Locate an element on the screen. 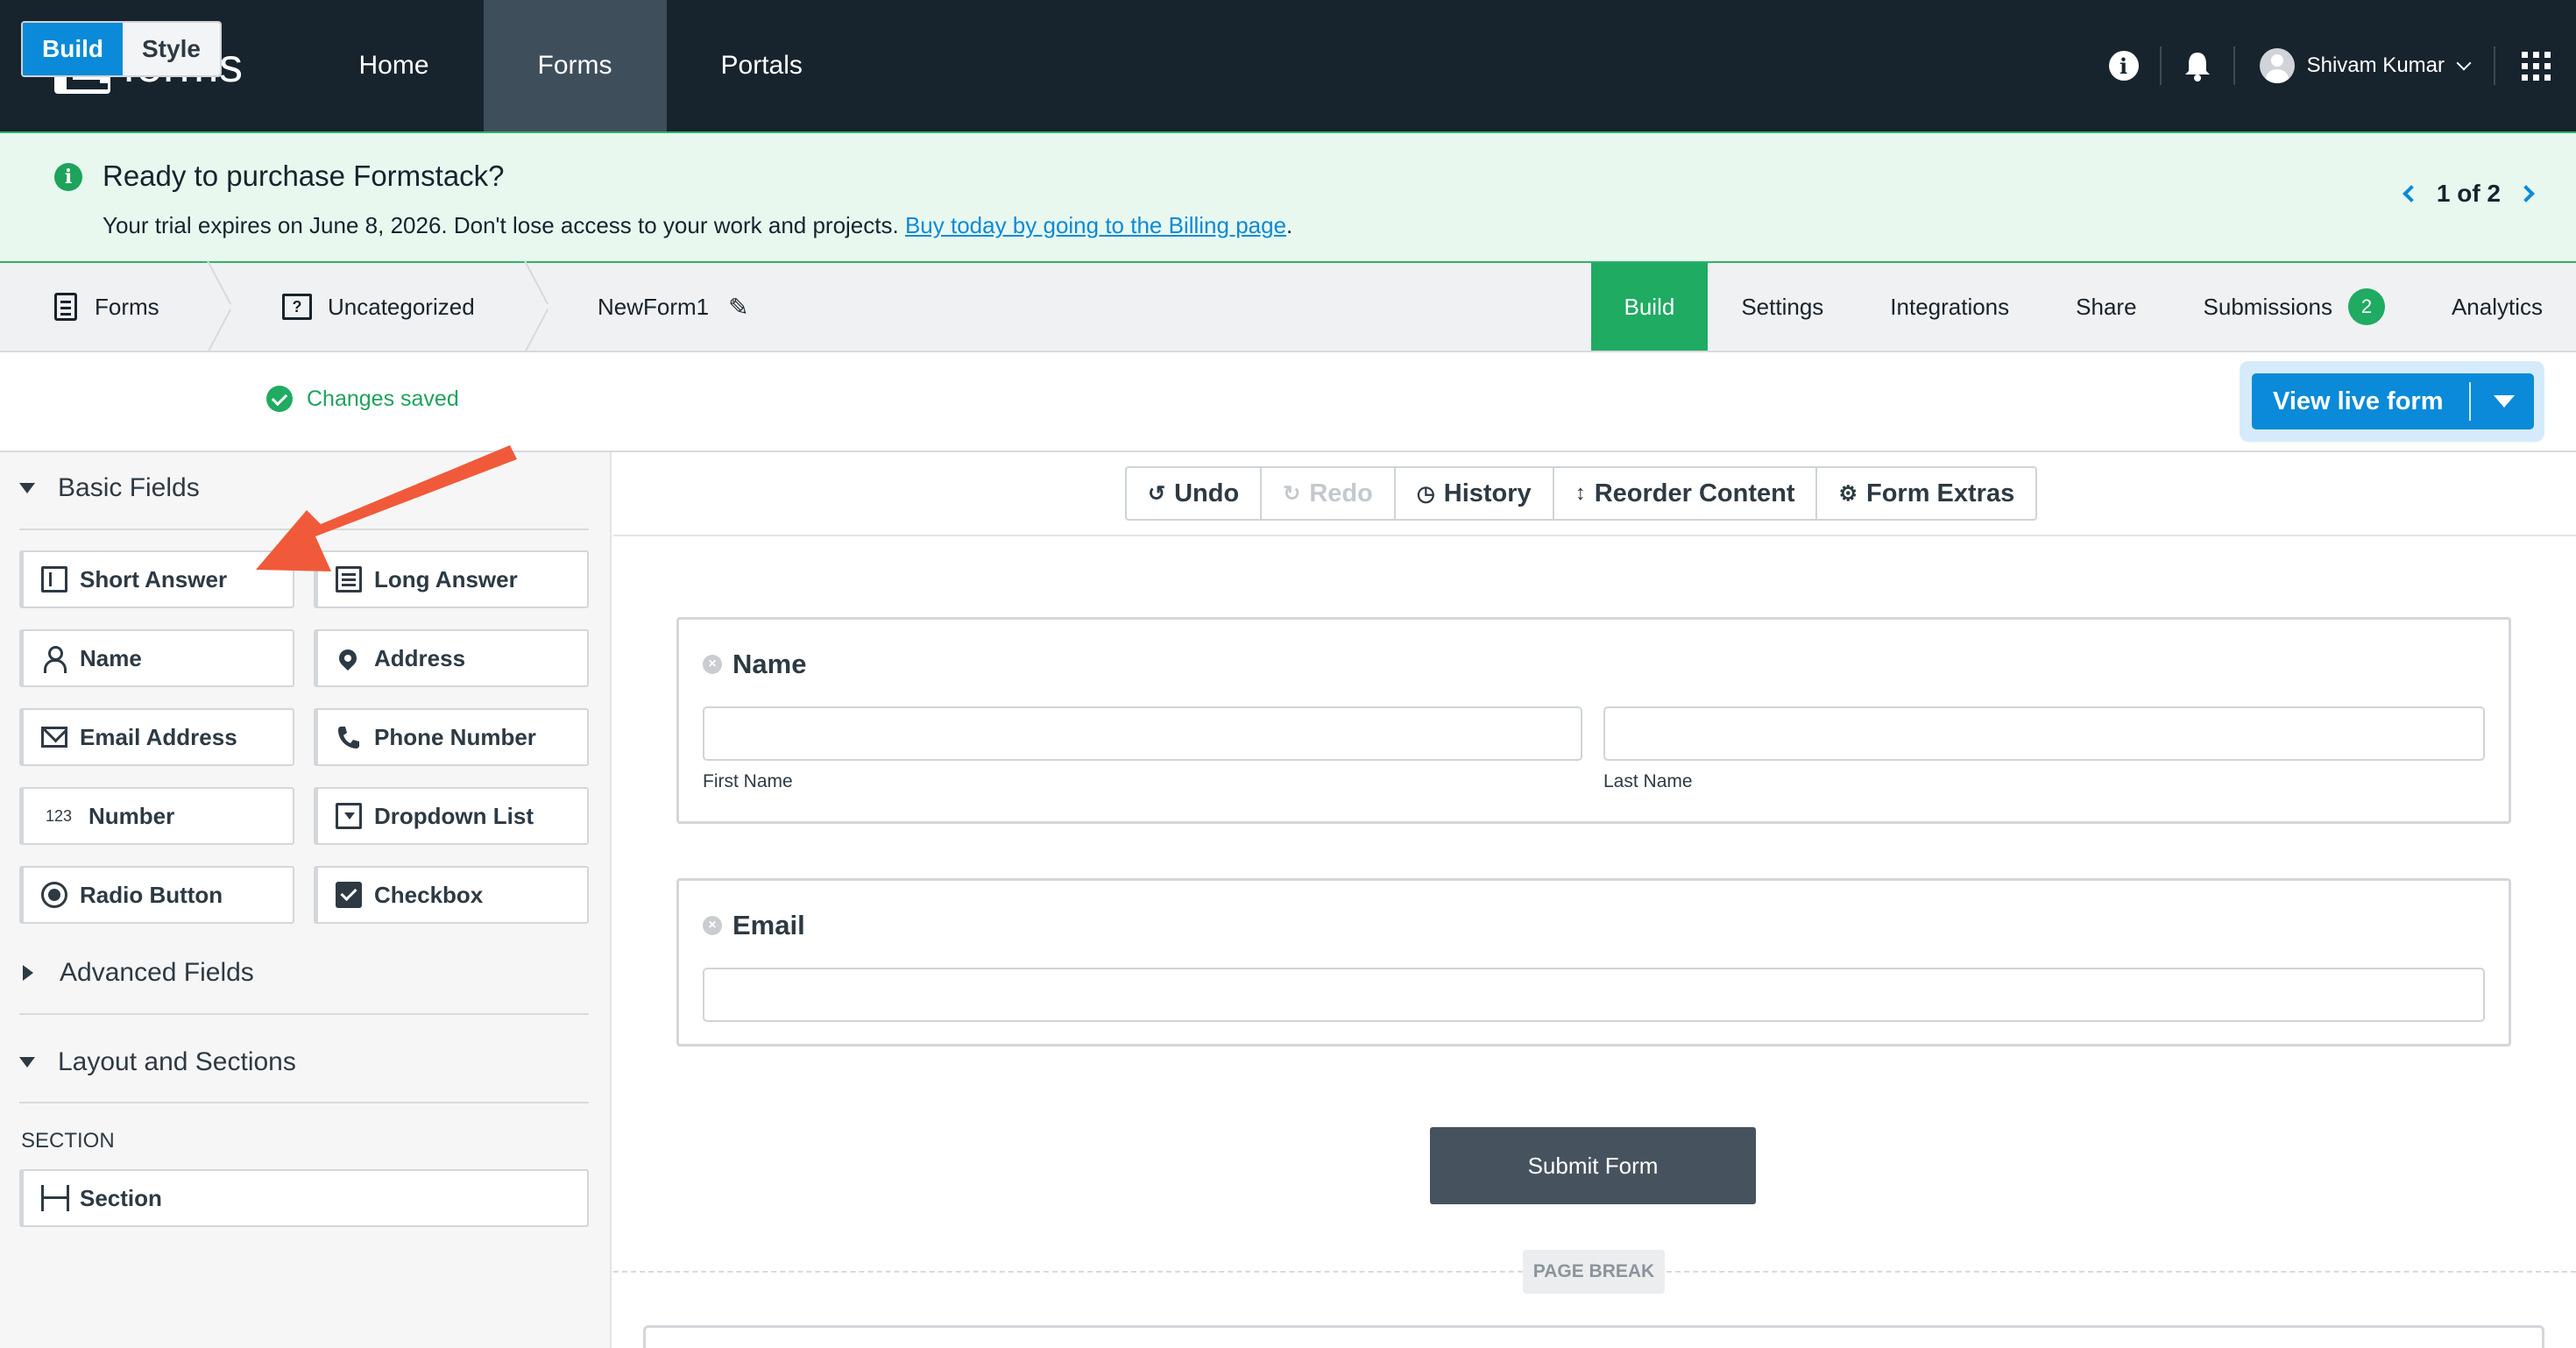  breadcrumb-forms-label: Forms is located at coordinates (127, 306).